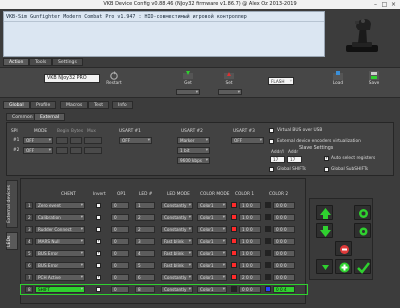 The image size is (400, 308). What do you see at coordinates (324, 266) in the screenshot?
I see `down-step-button` at bounding box center [324, 266].